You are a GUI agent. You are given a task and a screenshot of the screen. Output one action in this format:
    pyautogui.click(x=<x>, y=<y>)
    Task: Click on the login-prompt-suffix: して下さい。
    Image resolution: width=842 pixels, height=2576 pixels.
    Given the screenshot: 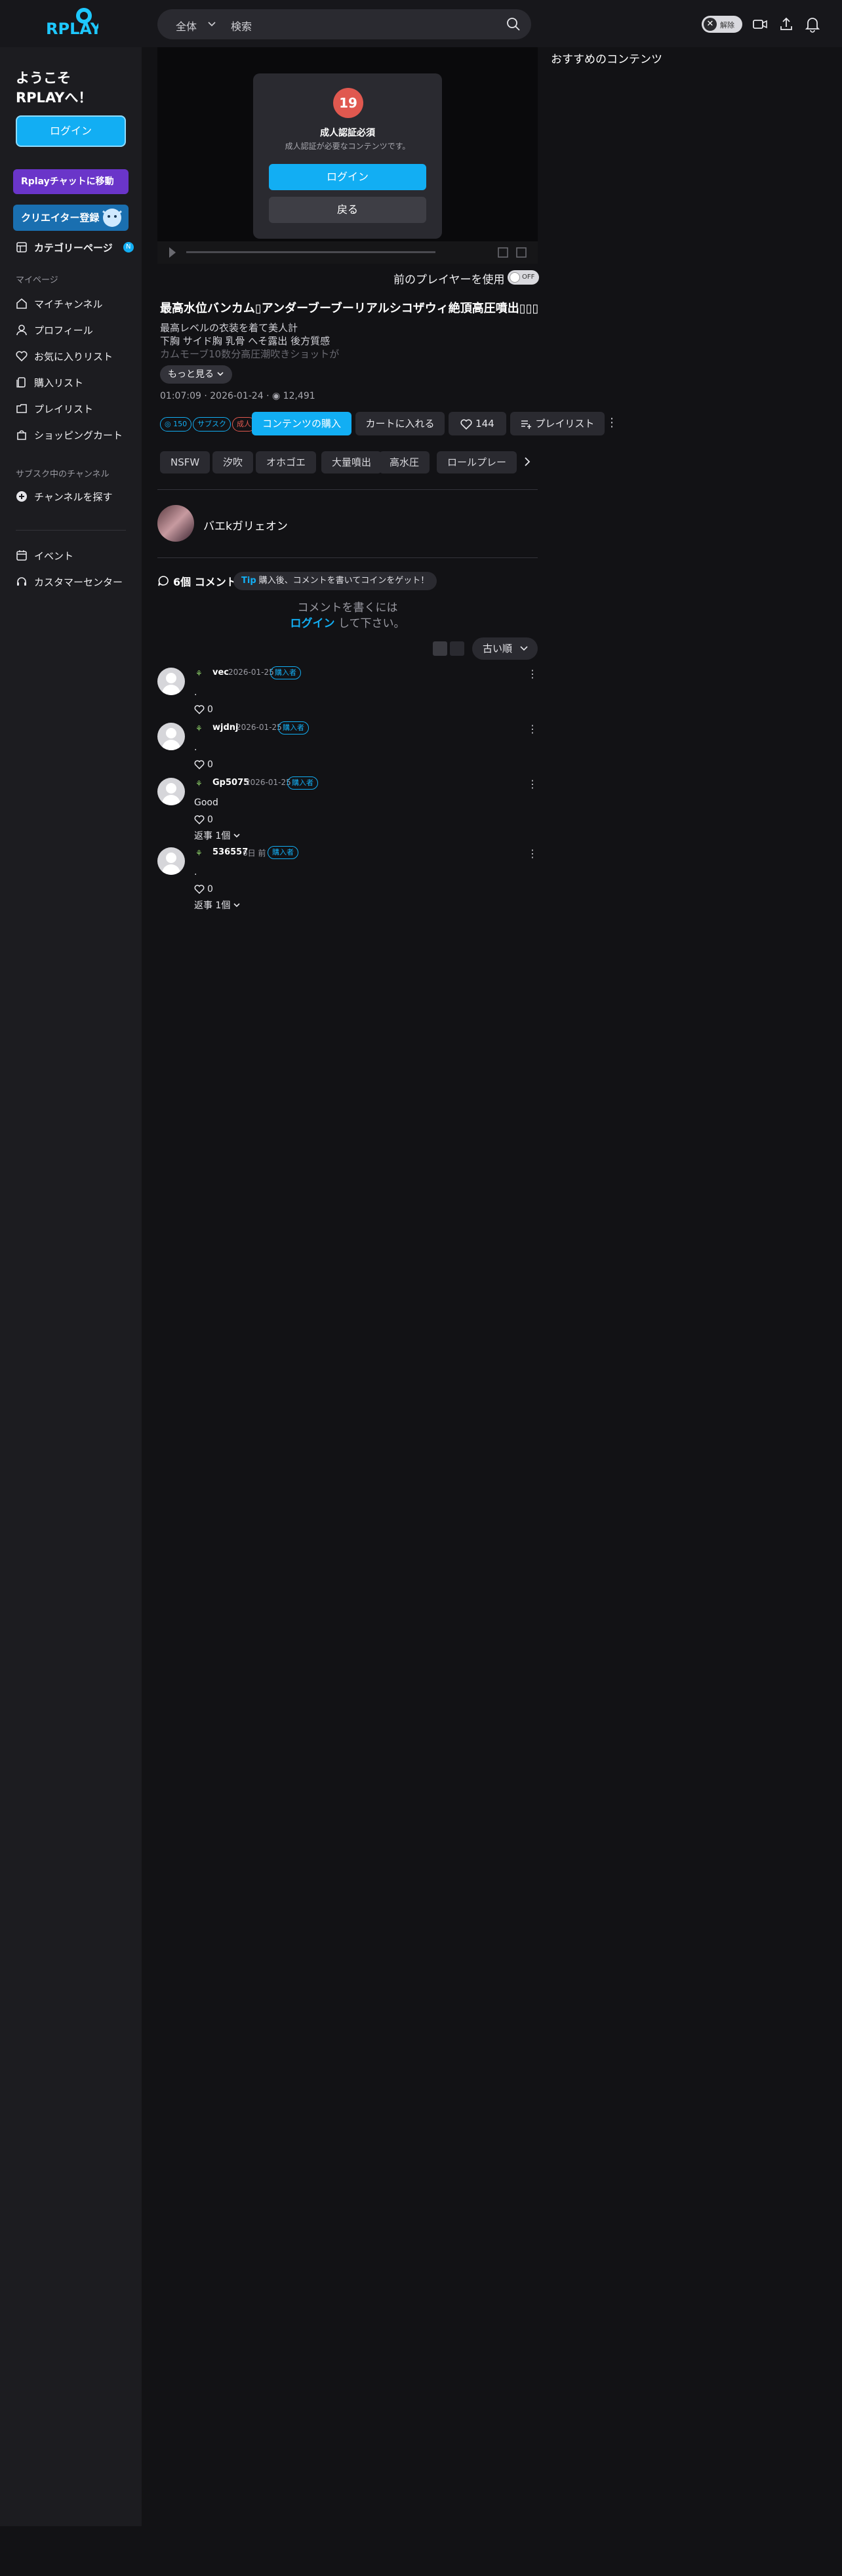 What is the action you would take?
    pyautogui.click(x=371, y=623)
    